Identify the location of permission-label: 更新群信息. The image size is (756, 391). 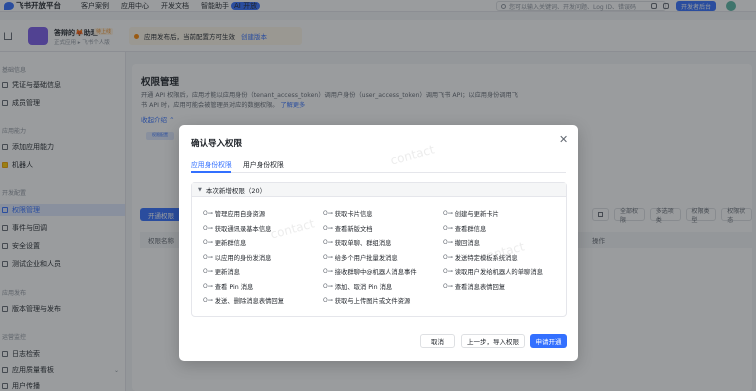
(230, 243).